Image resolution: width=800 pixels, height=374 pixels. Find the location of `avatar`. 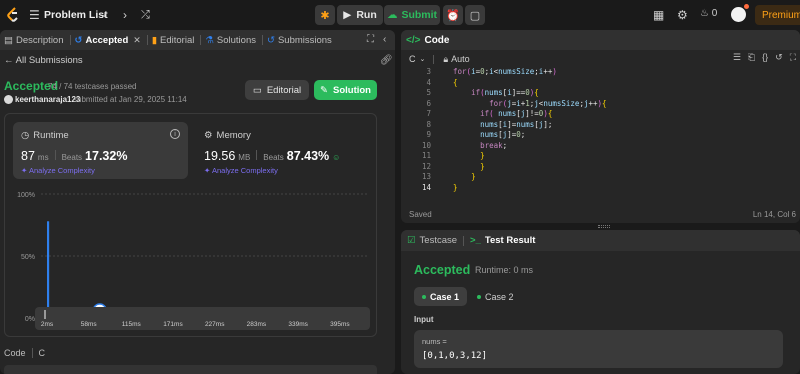

avatar is located at coordinates (8, 99).